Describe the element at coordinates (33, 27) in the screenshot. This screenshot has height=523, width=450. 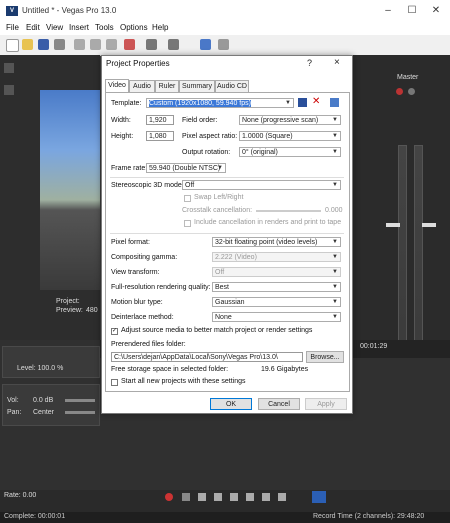
I see `menu-edit: Edit` at that location.